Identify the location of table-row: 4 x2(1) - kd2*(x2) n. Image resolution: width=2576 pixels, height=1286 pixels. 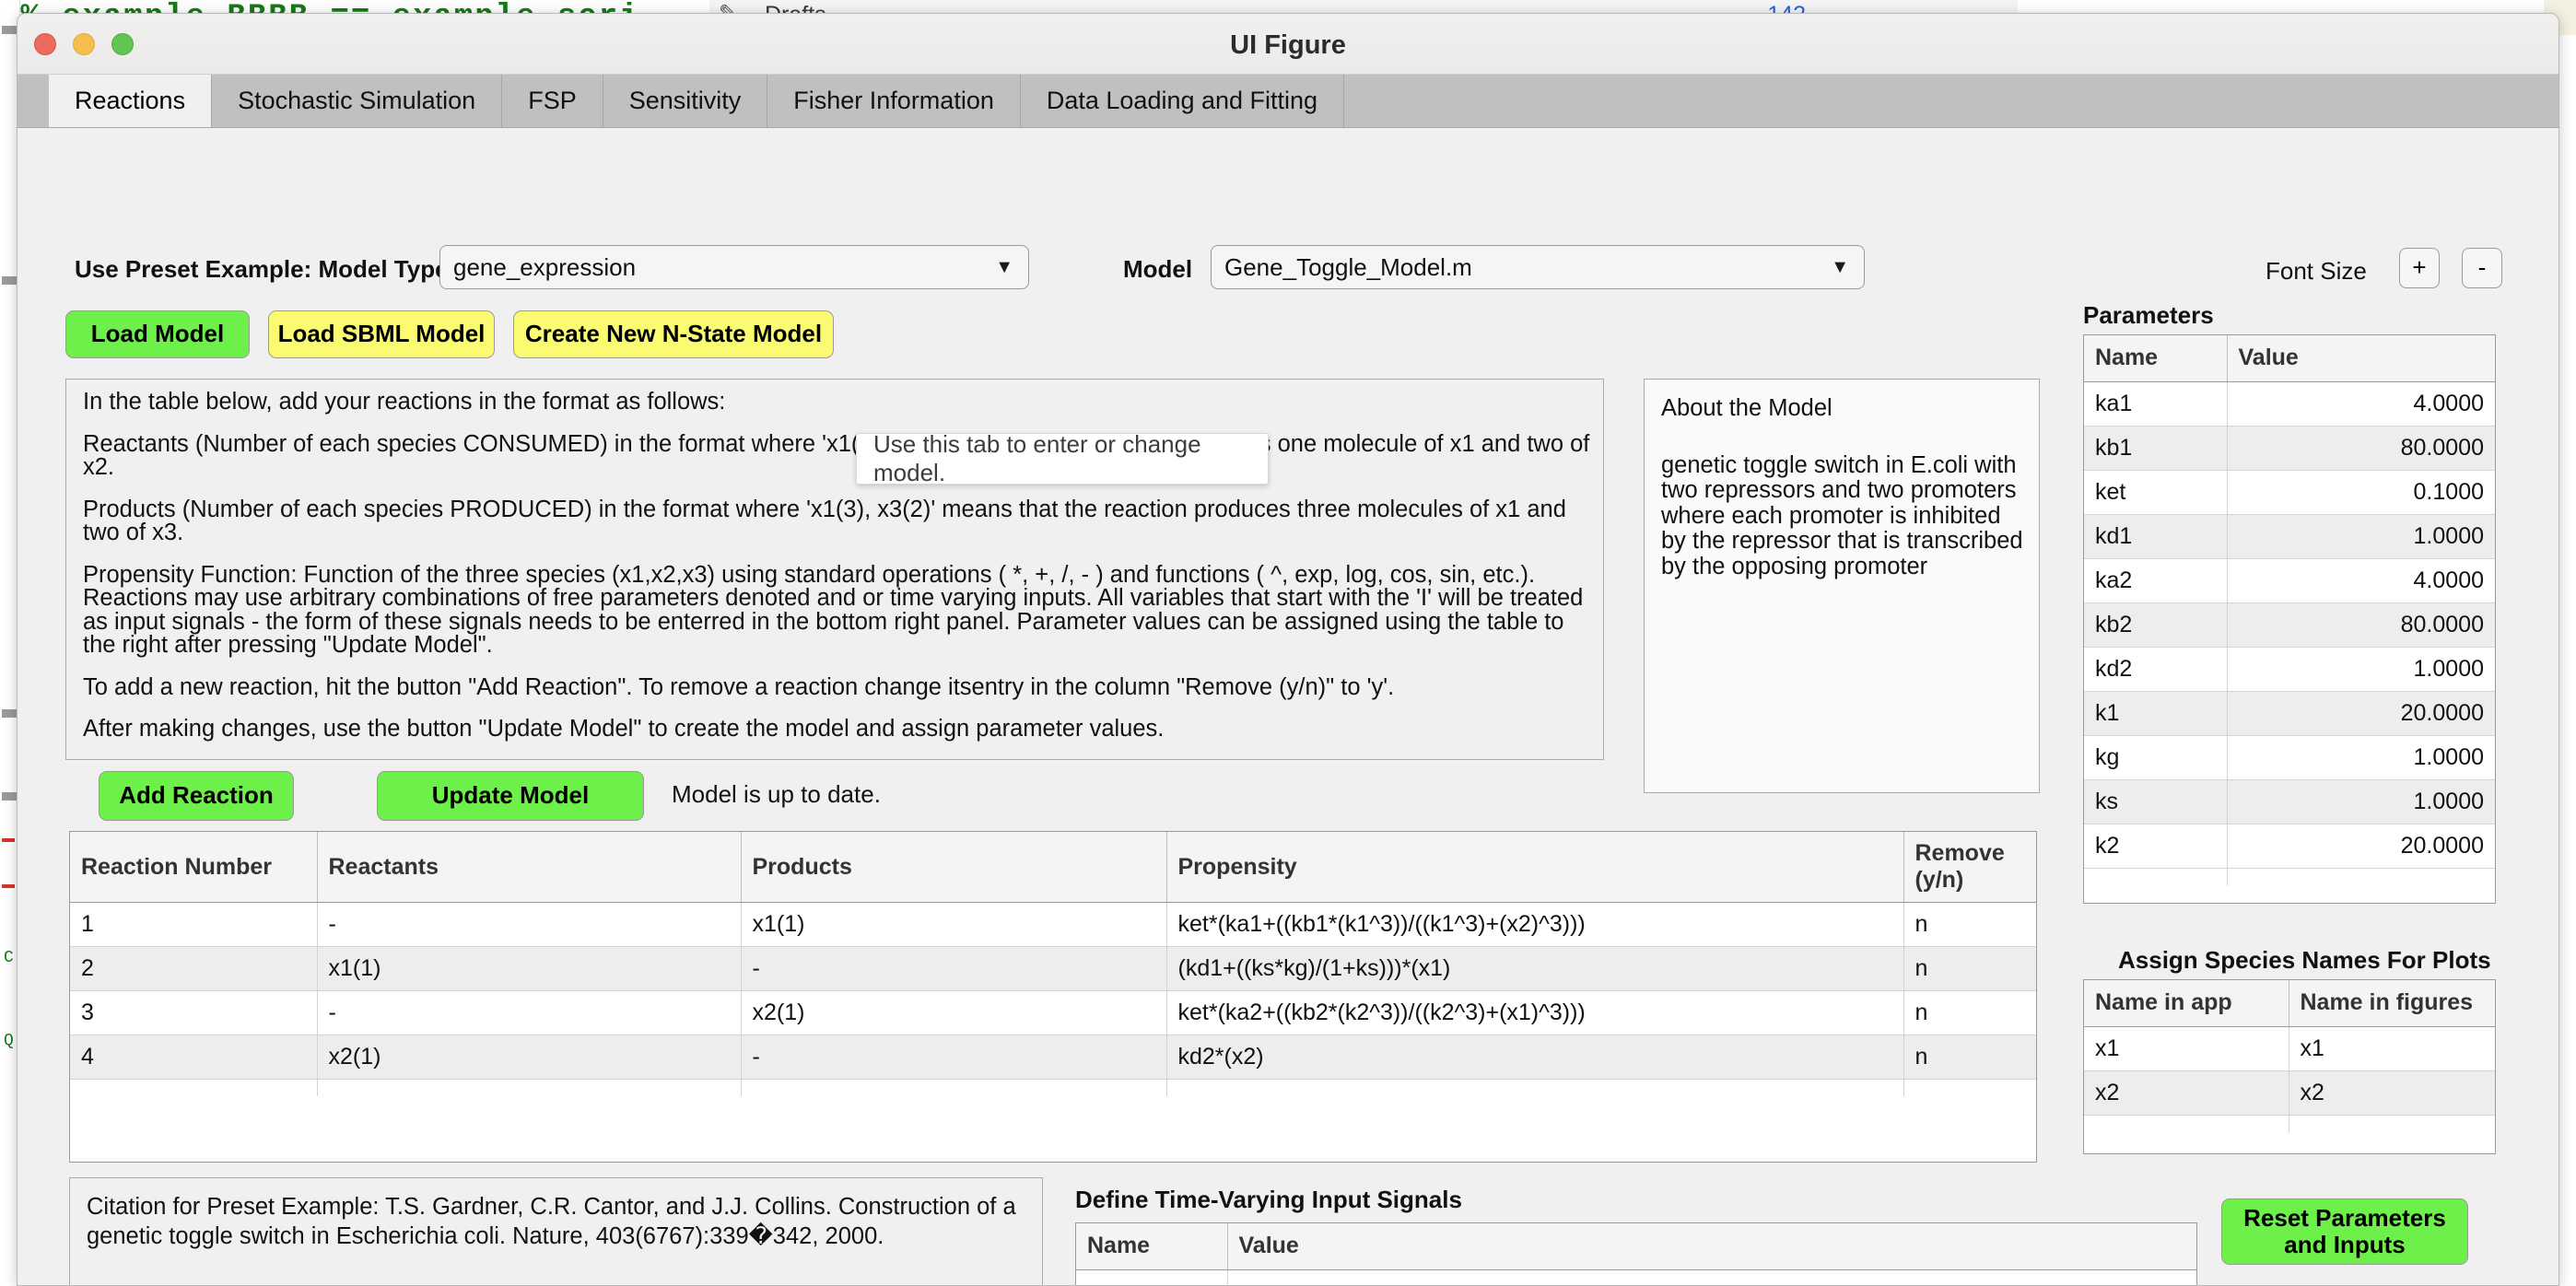
(1053, 1057).